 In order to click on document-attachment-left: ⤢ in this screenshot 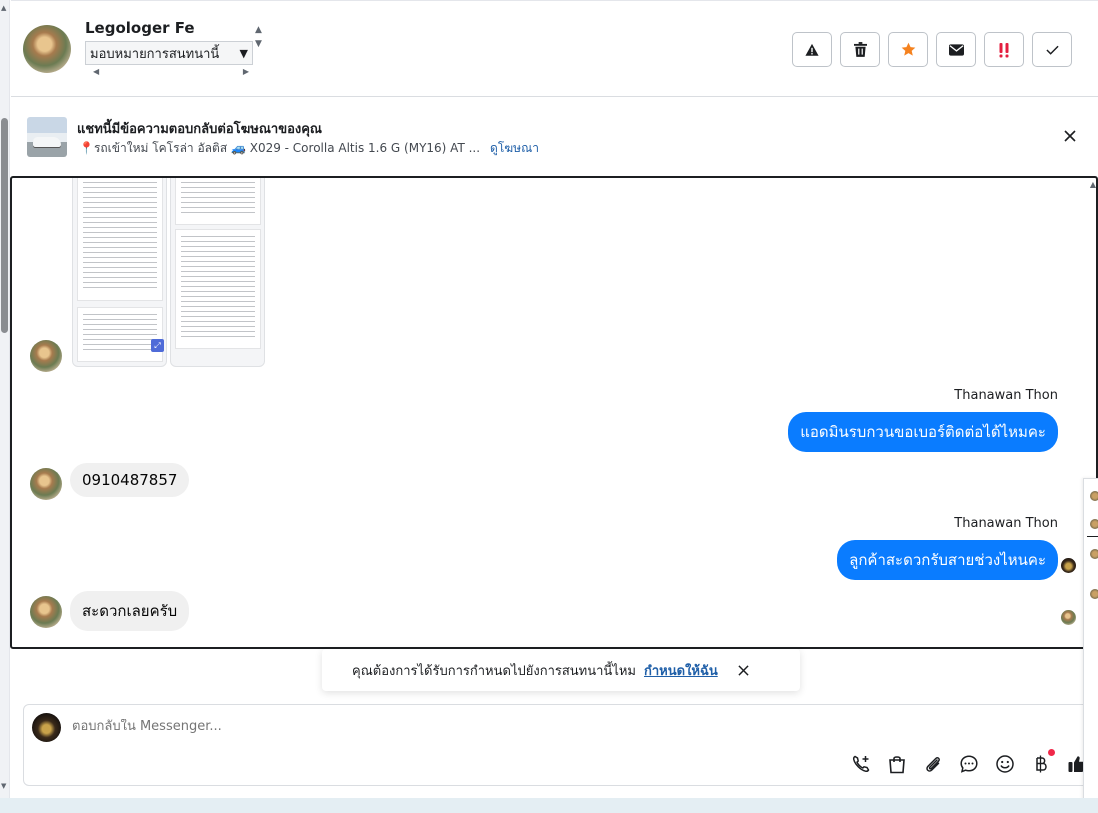, I will do `click(119, 272)`.